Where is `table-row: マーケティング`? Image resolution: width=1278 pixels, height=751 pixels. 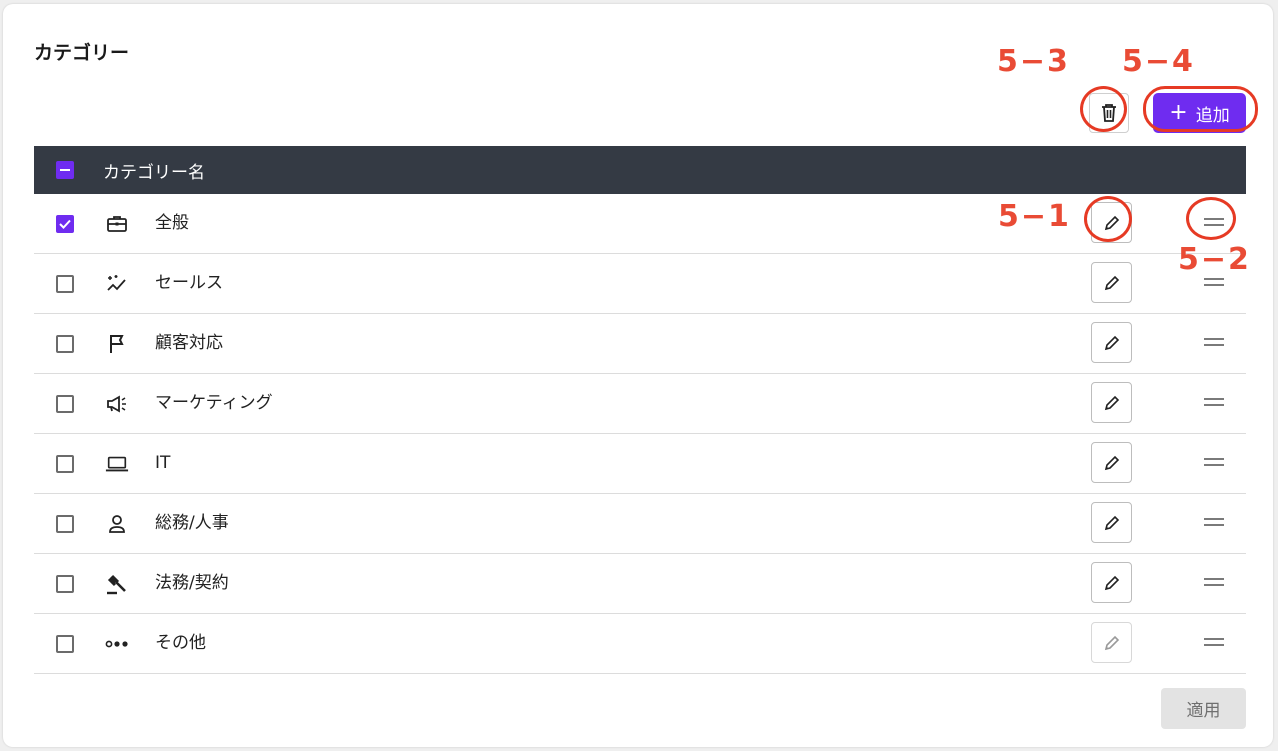 table-row: マーケティング is located at coordinates (640, 404).